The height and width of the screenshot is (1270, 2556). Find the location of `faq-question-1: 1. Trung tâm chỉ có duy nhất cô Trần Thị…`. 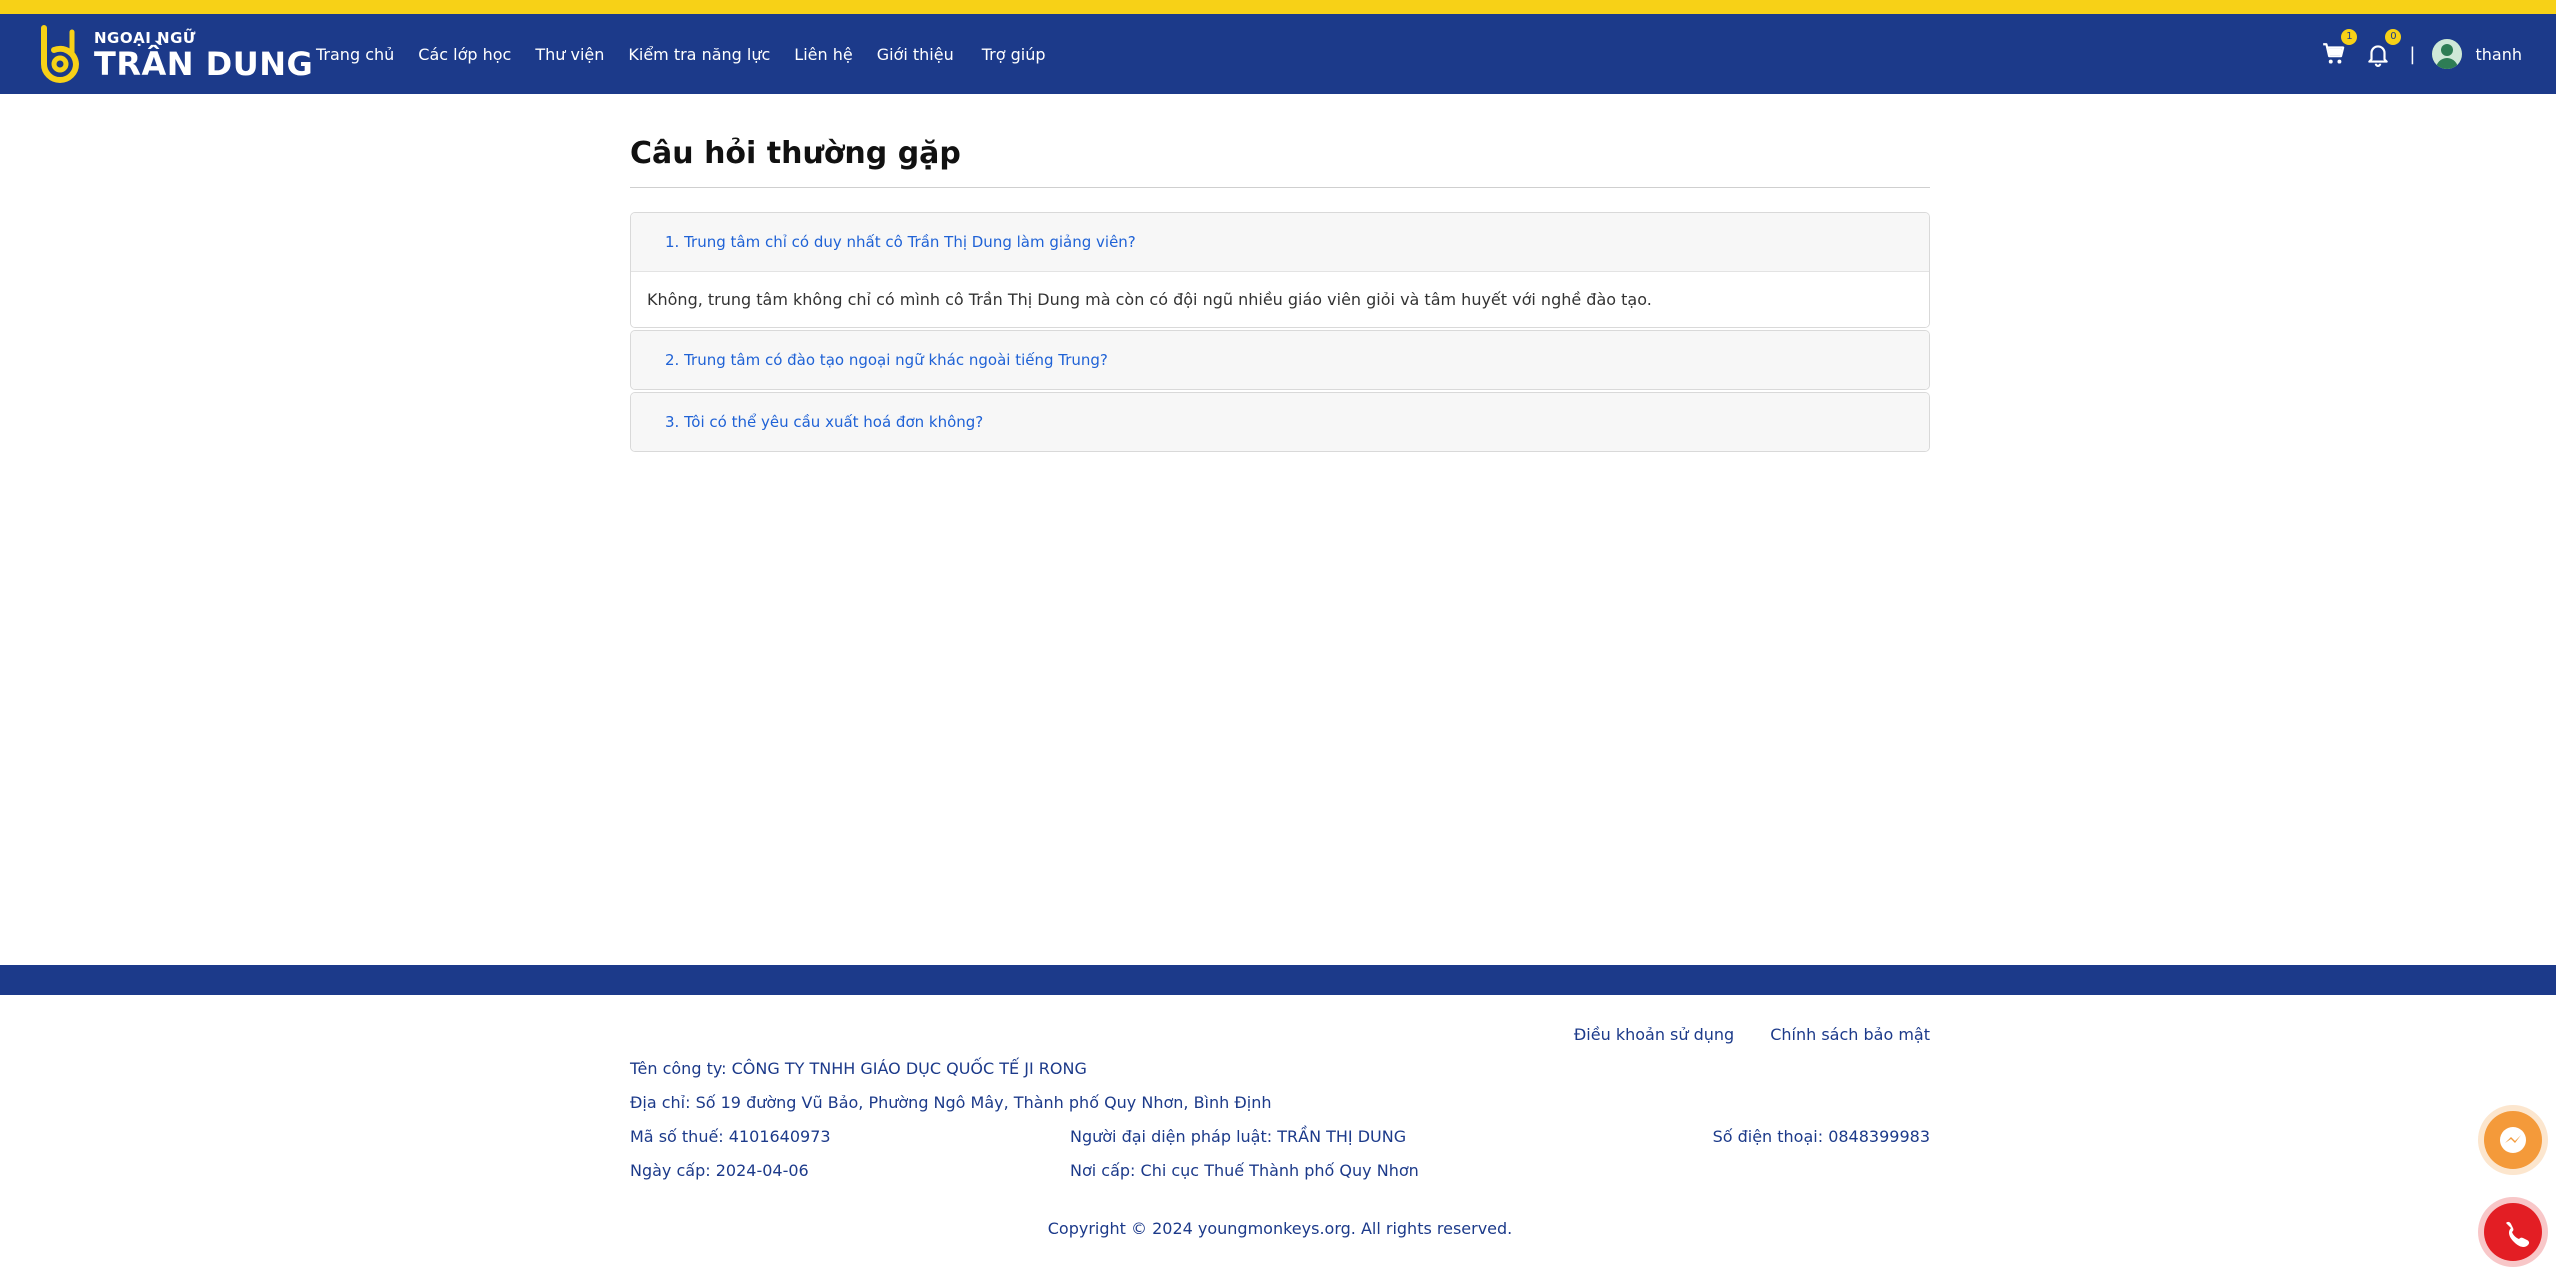

faq-question-1: 1. Trung tâm chỉ có duy nhất cô Trần Thị… is located at coordinates (1280, 242).